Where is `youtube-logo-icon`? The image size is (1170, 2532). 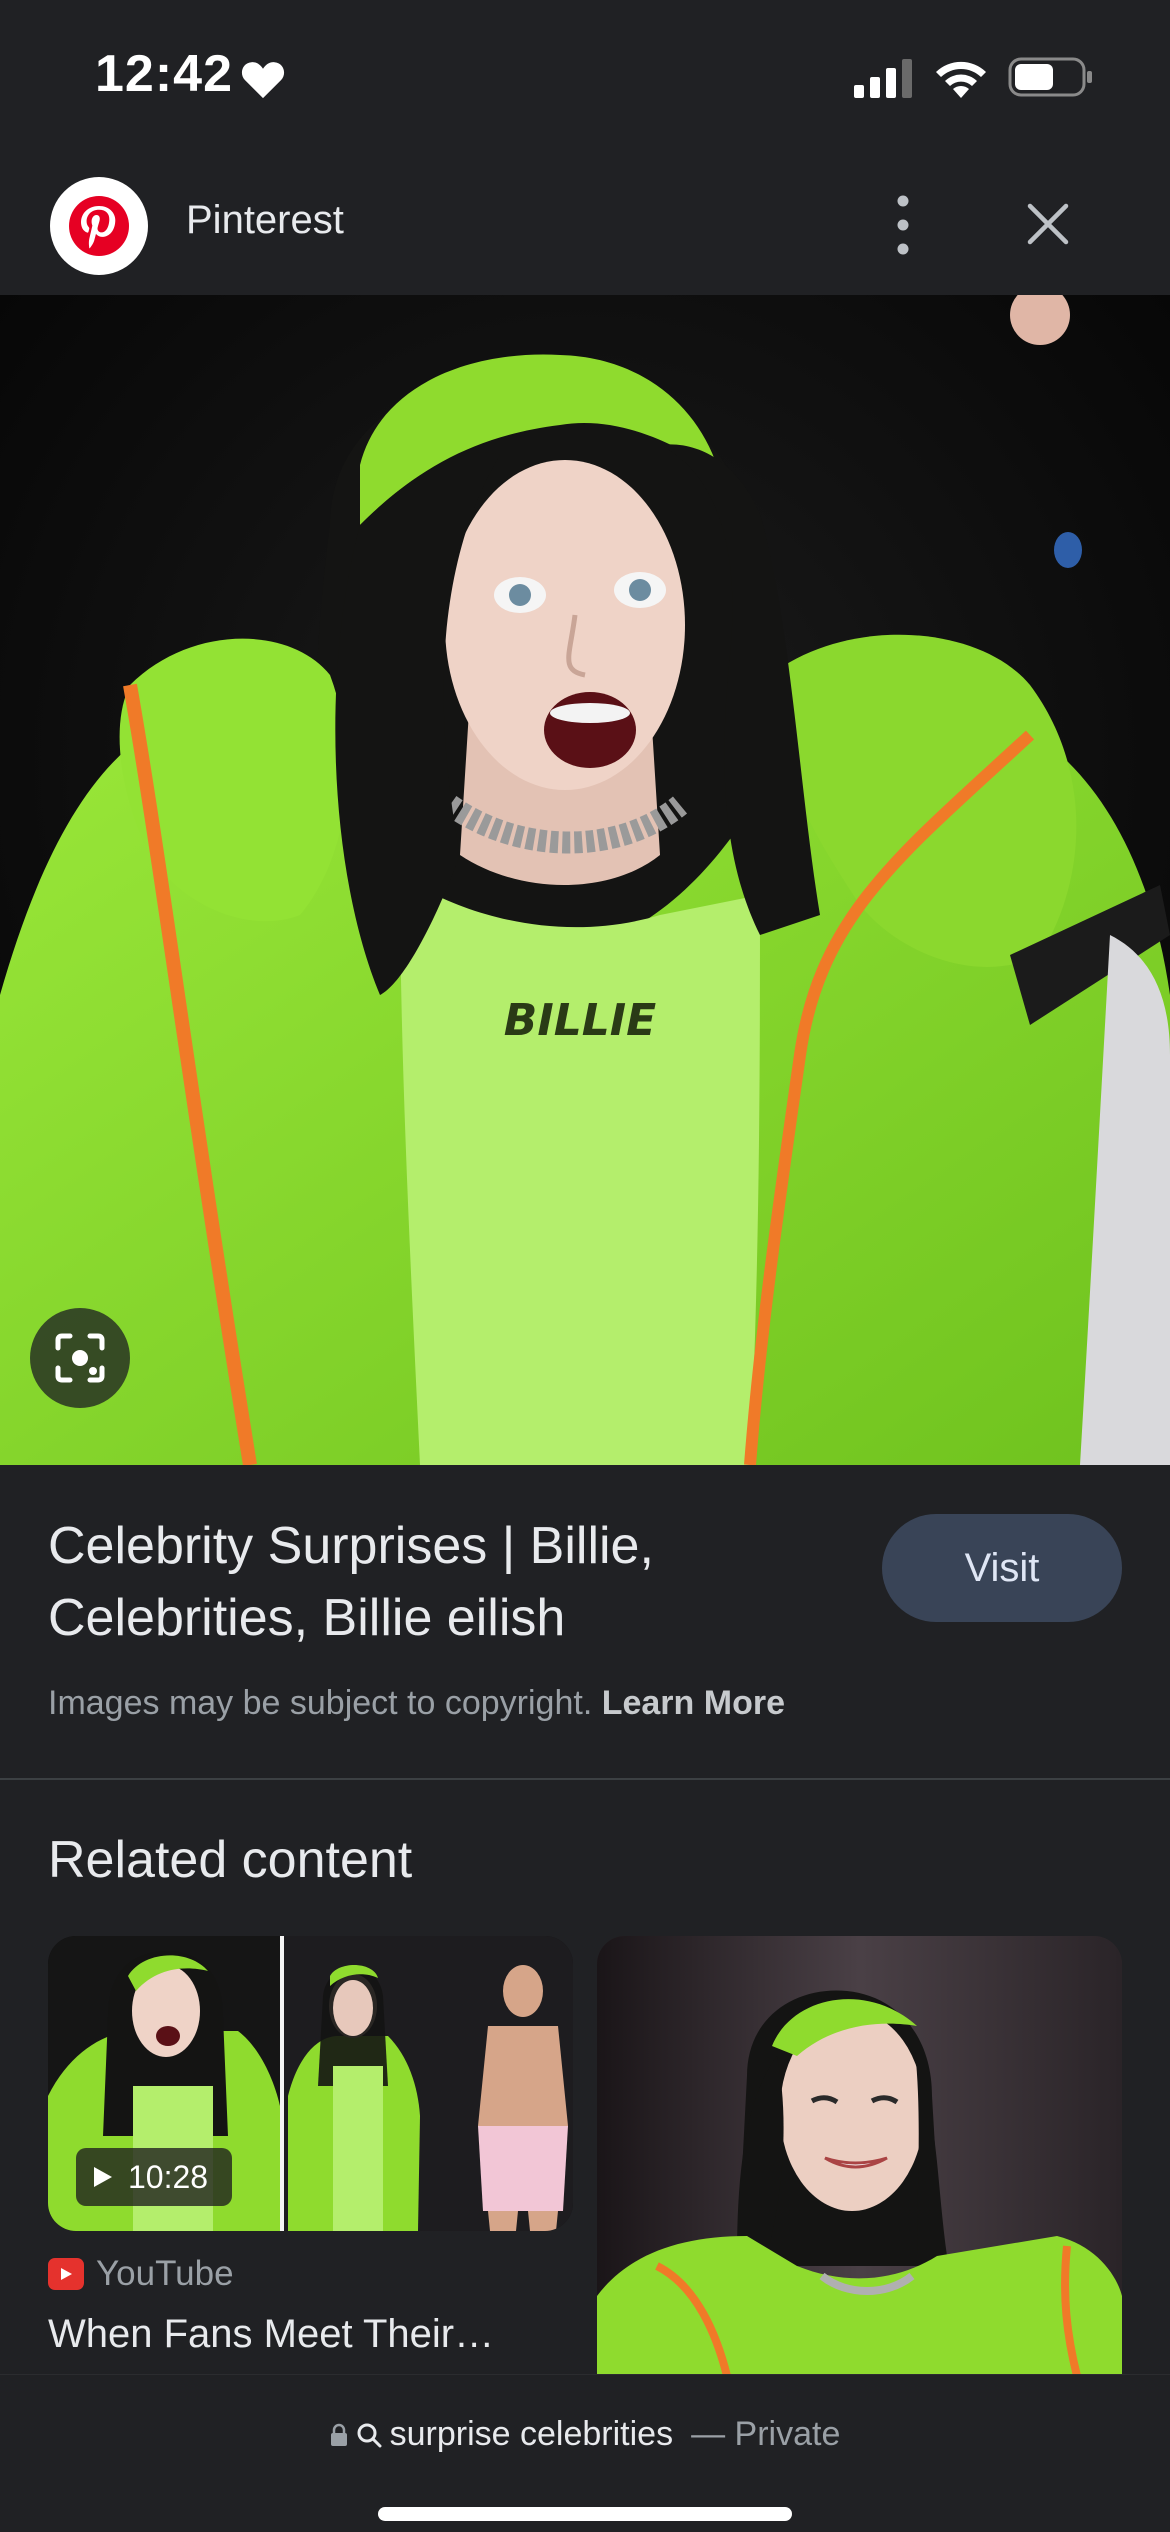
youtube-logo-icon is located at coordinates (66, 2274).